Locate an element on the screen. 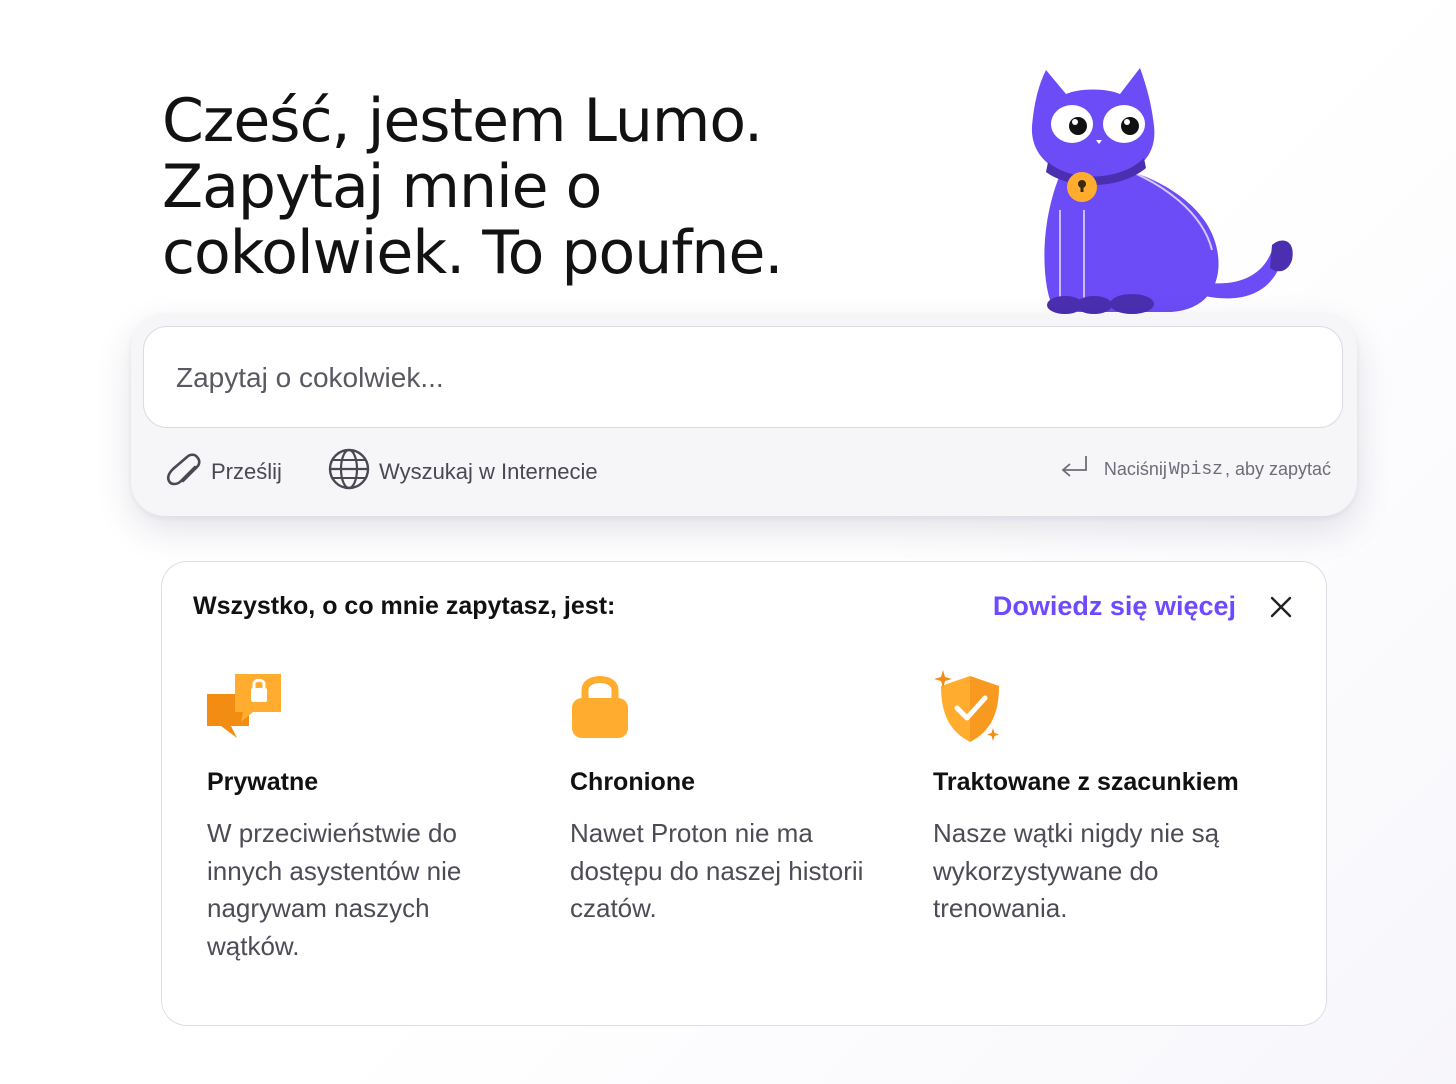  chat-lock-icon is located at coordinates (367, 709).